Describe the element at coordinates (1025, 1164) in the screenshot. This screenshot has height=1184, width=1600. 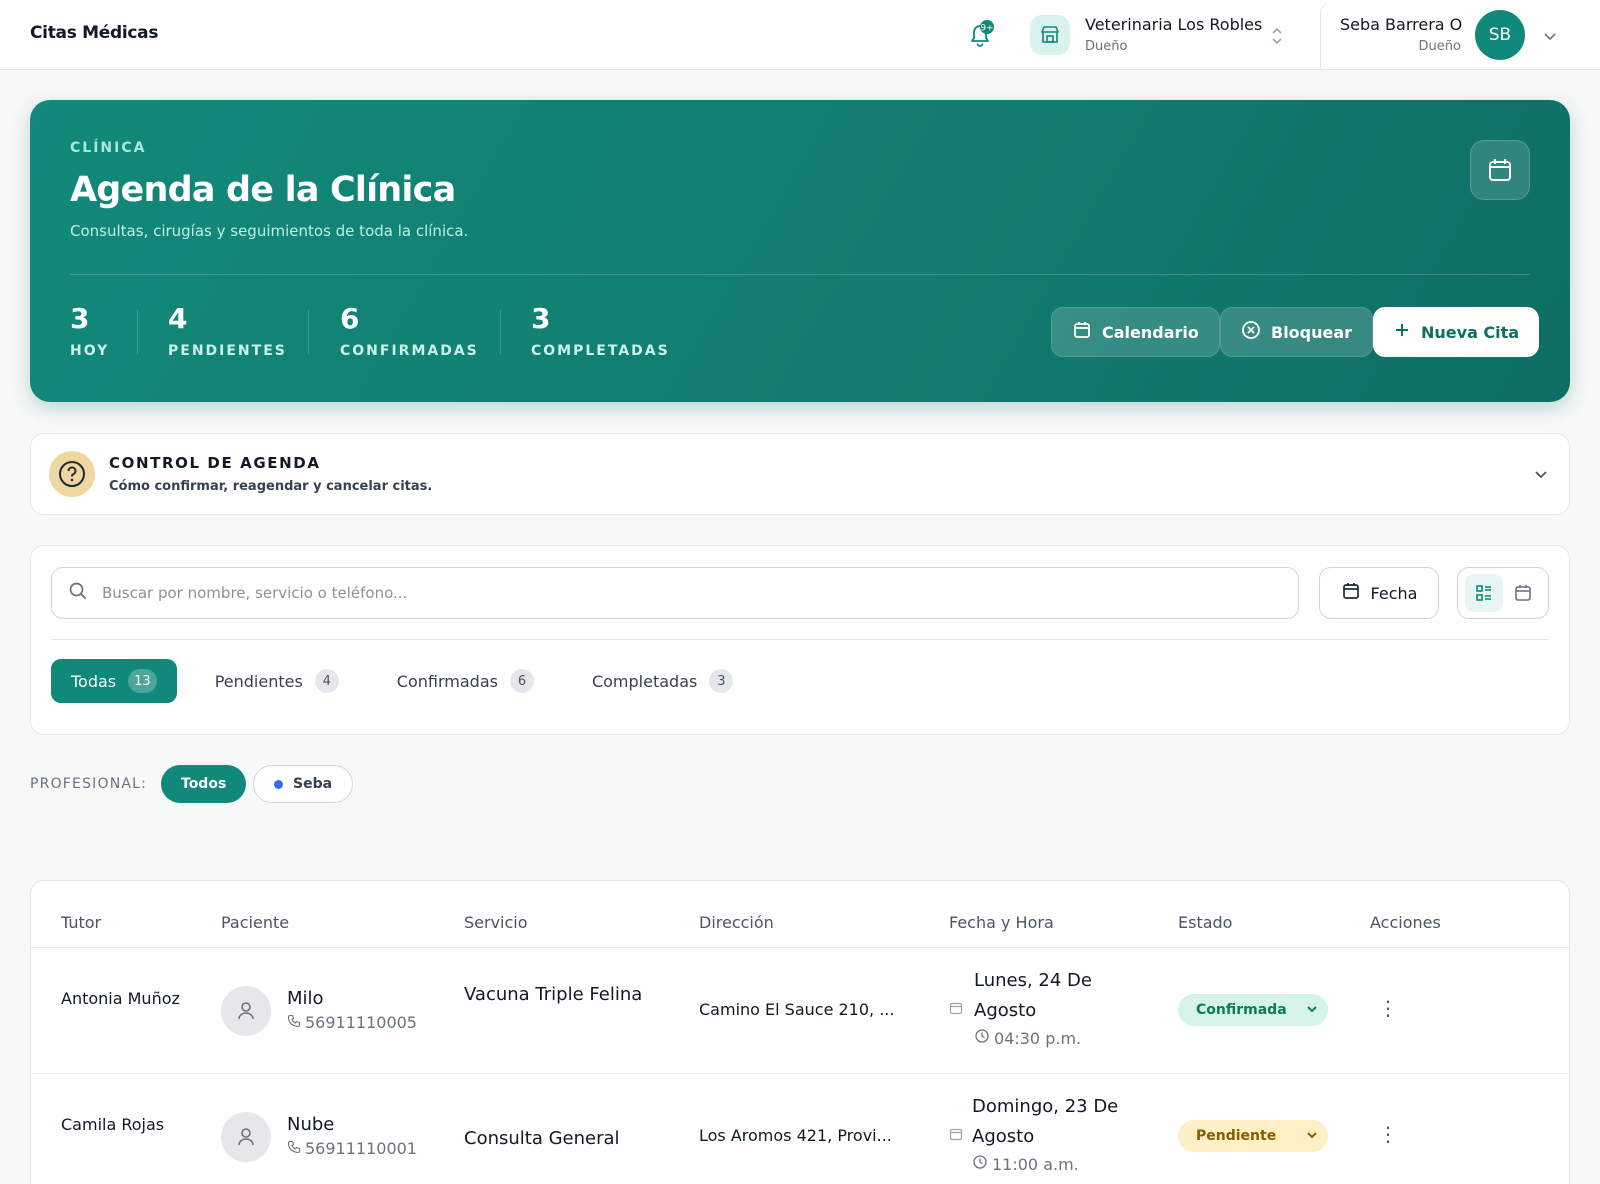
I see `appointment-time: 11:00 a.m.` at that location.